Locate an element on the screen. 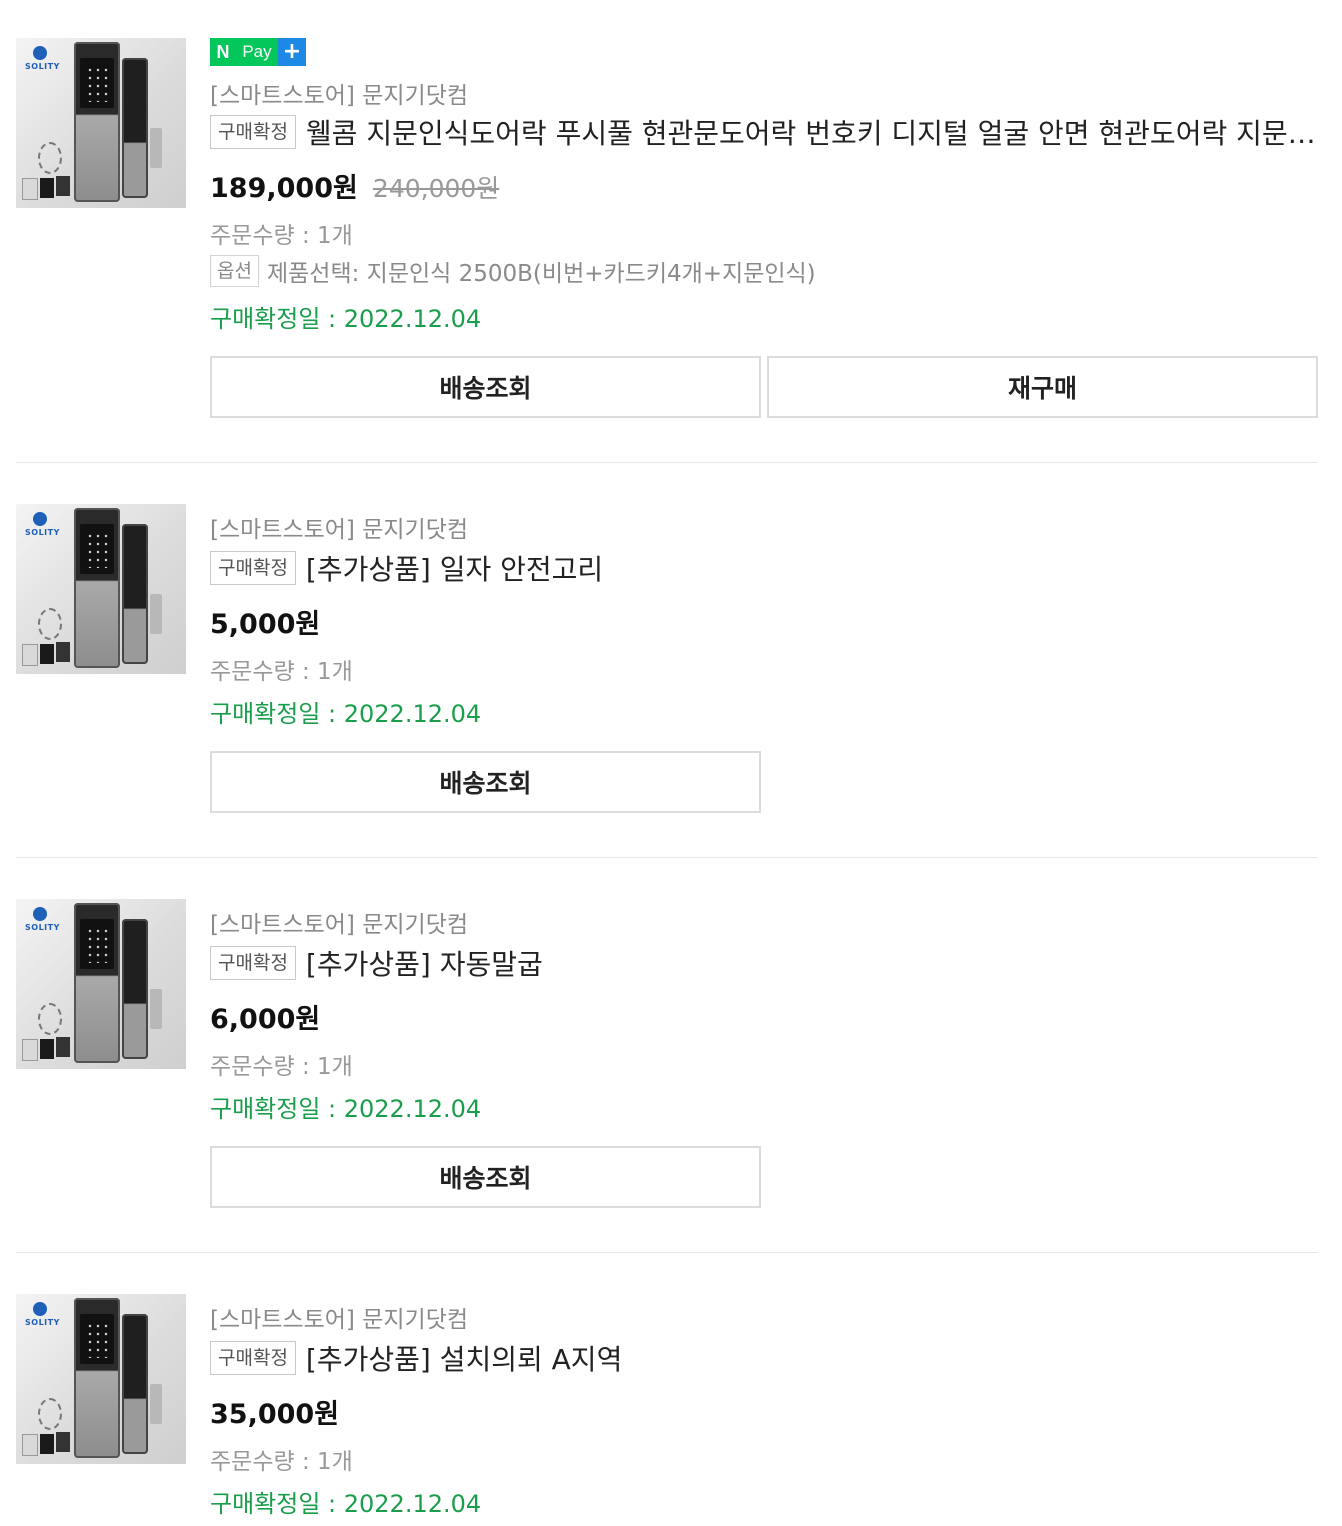 The image size is (1342, 1526). option-badge: 옵션 is located at coordinates (234, 271).